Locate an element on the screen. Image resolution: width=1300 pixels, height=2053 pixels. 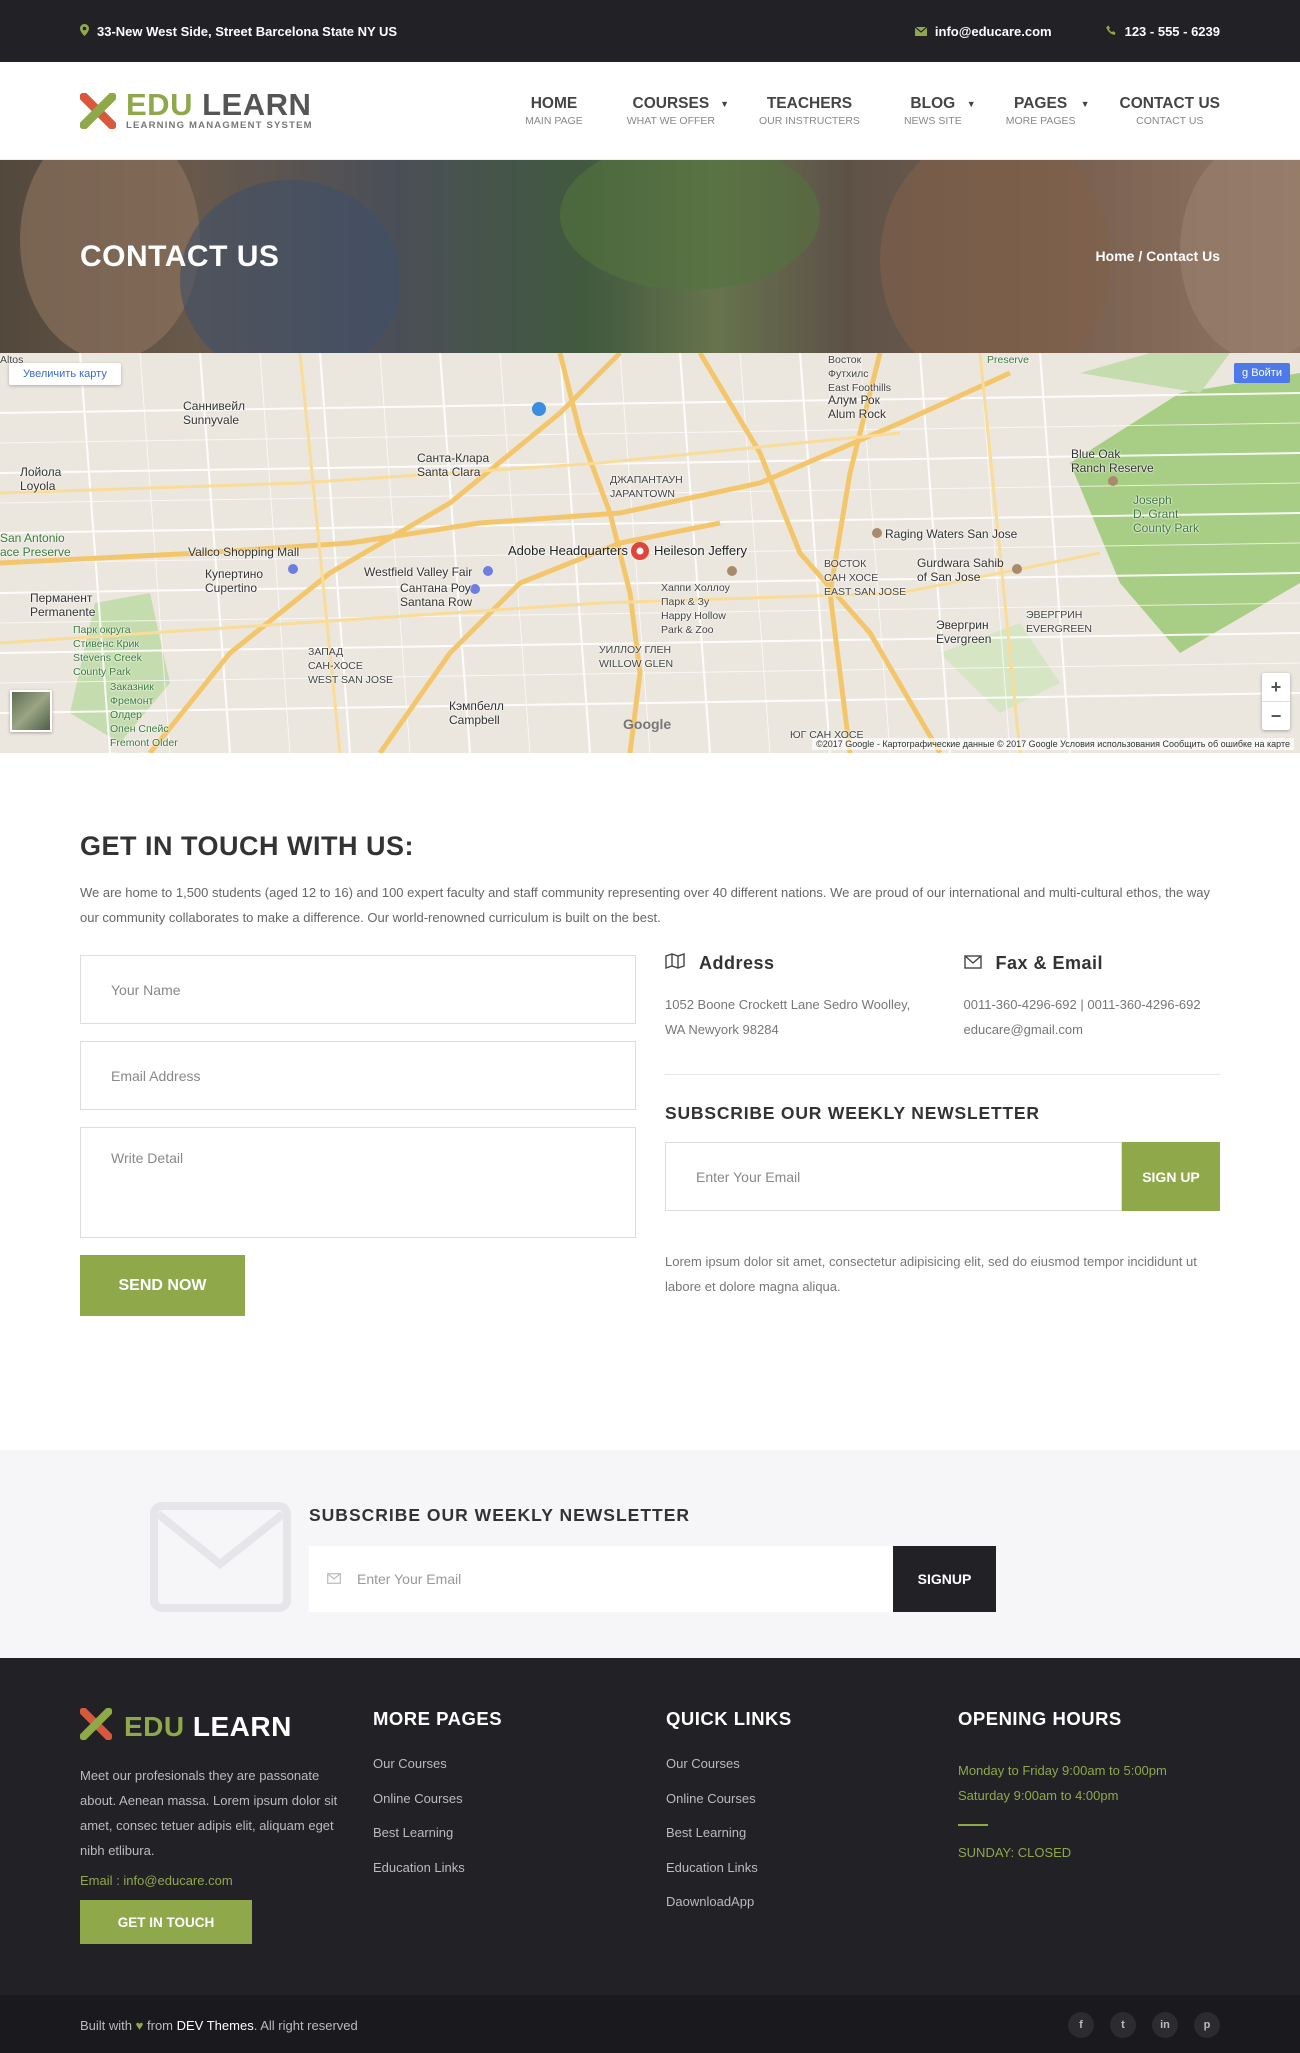
breadcrumb: Home / Contact Us is located at coordinates (1158, 256).